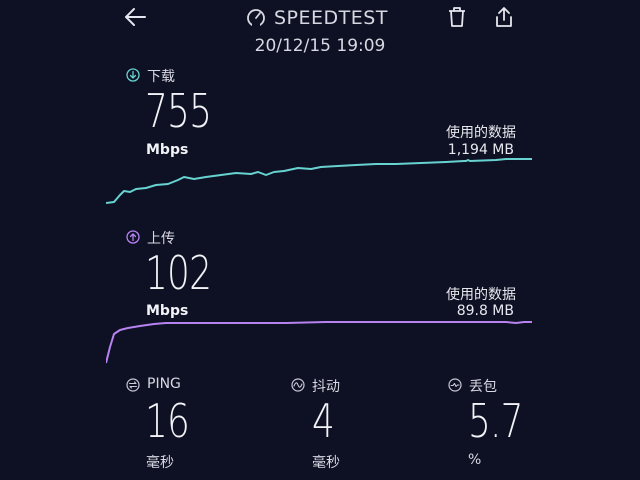 The image size is (640, 480). I want to click on app-title-group: SPEEDTEST, so click(317, 18).